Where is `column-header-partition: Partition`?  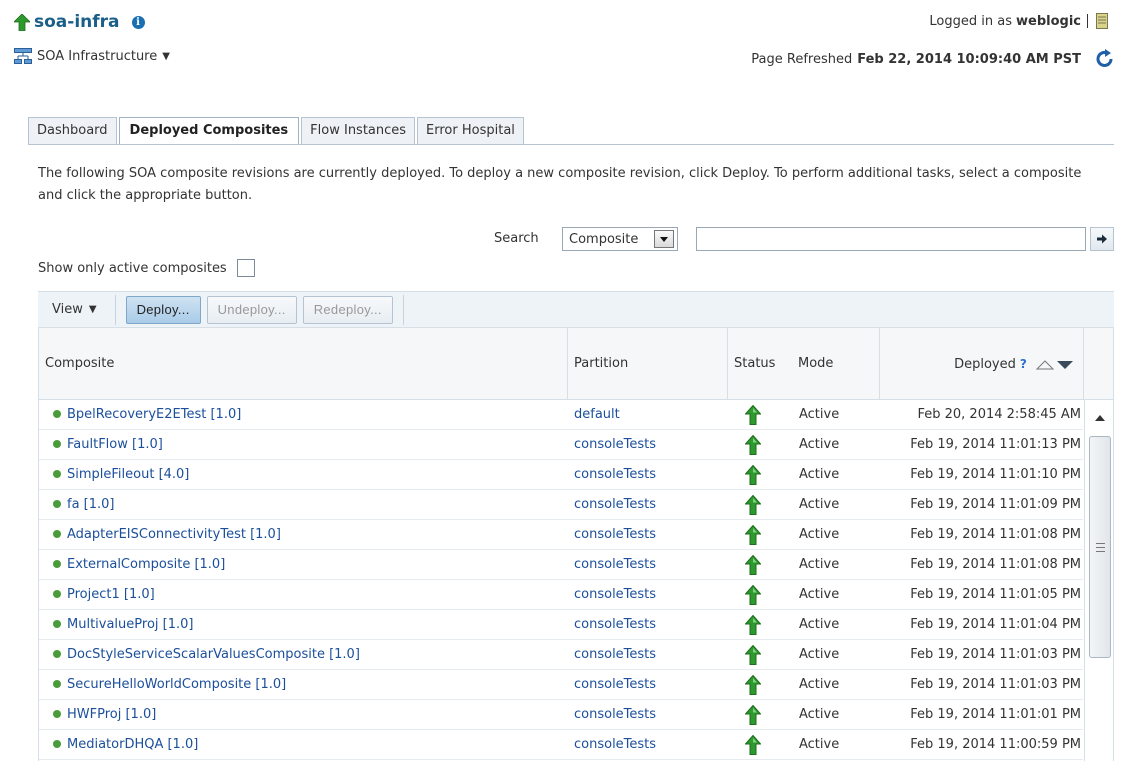 column-header-partition: Partition is located at coordinates (648, 364).